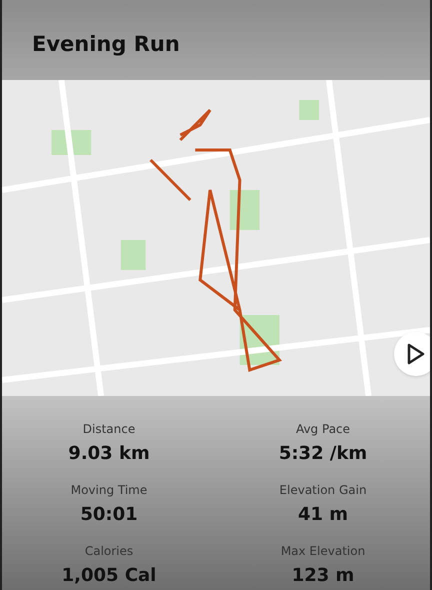 This screenshot has height=590, width=432. What do you see at coordinates (323, 576) in the screenshot?
I see `stat-value: 123 m` at bounding box center [323, 576].